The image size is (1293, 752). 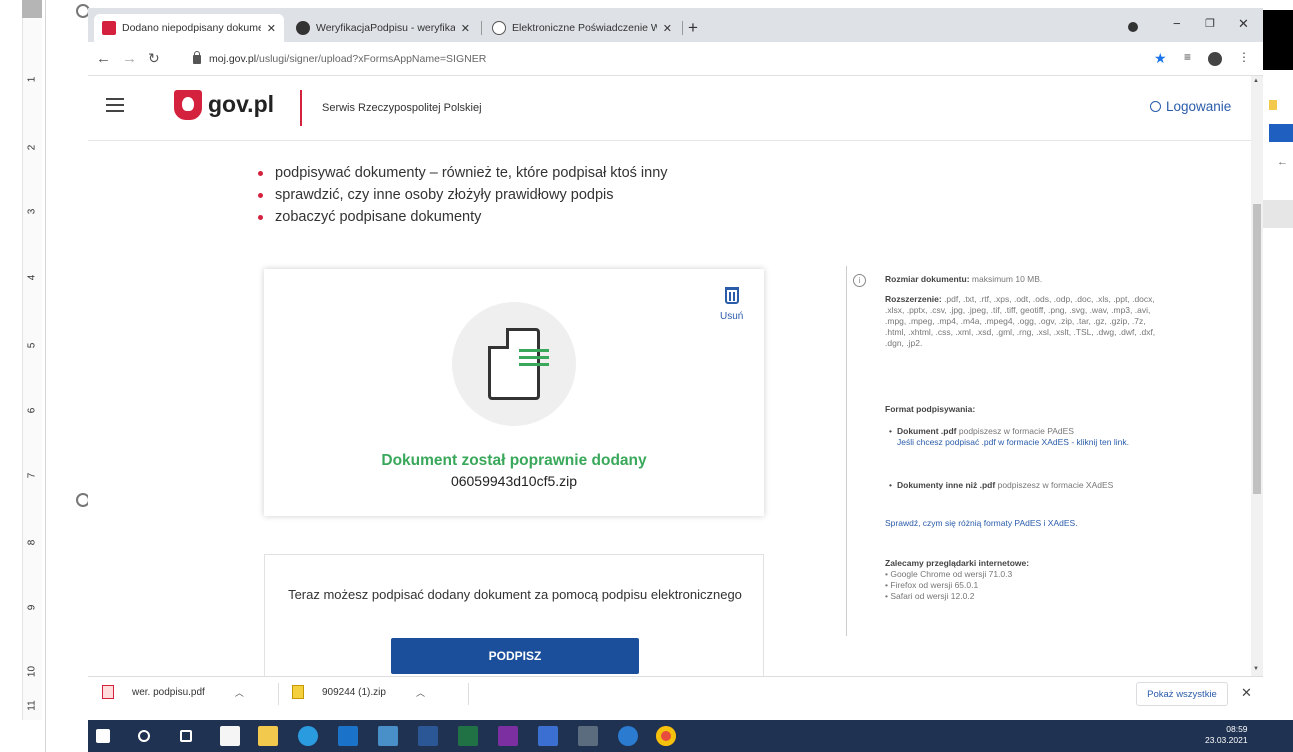 I want to click on ruler-number: 9, so click(x=32, y=607).